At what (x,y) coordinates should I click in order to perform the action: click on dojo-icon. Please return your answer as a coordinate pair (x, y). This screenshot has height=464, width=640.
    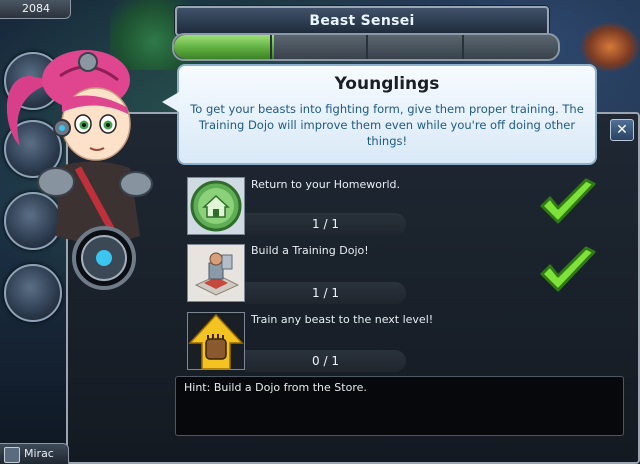
    Looking at the image, I should click on (216, 273).